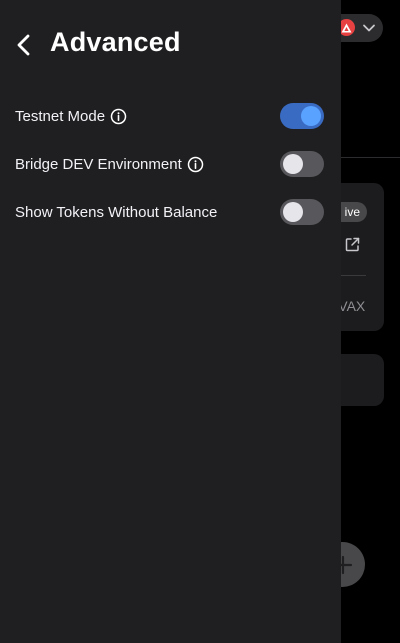  I want to click on setting-row-bridge-dev-environment: Bridge DEV Environment, so click(170, 164).